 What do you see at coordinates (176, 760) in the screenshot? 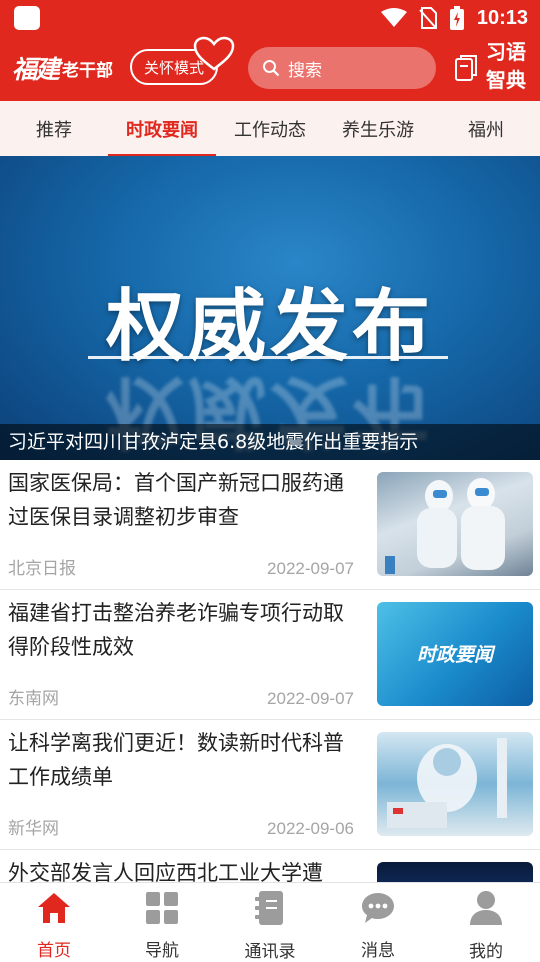
I see `news-title: 让科学离我们更近！数读新时代科普工作成绩单` at bounding box center [176, 760].